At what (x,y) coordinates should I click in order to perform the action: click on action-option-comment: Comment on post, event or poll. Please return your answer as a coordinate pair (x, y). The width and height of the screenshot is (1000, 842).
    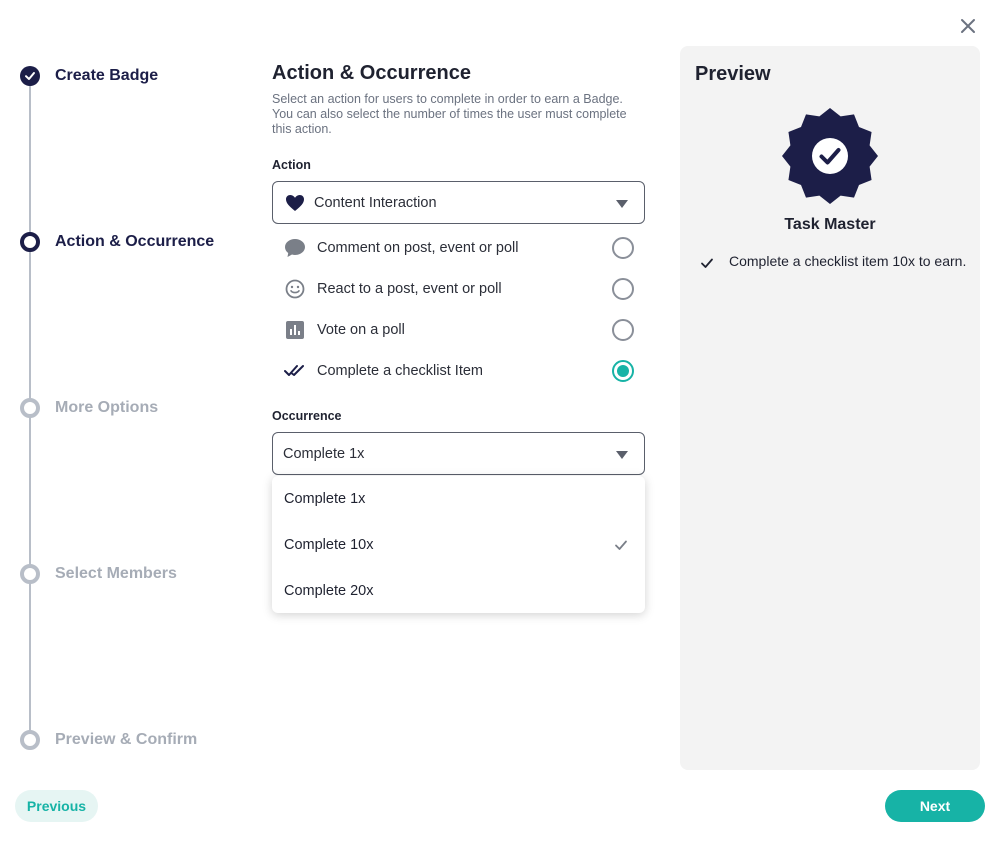
    Looking at the image, I should click on (458, 248).